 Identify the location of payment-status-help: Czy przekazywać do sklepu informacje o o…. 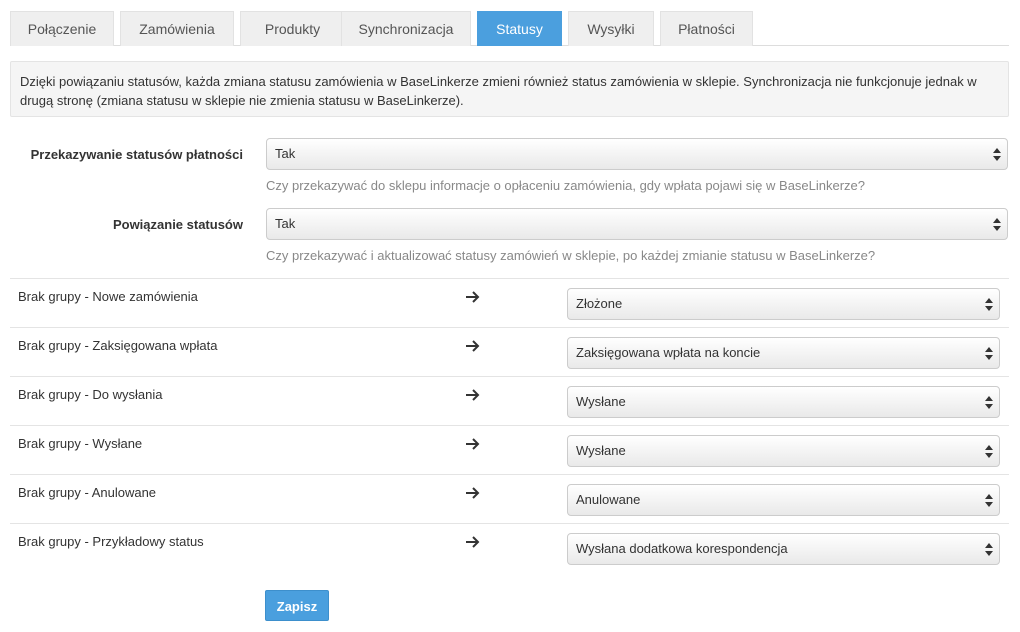
(566, 185).